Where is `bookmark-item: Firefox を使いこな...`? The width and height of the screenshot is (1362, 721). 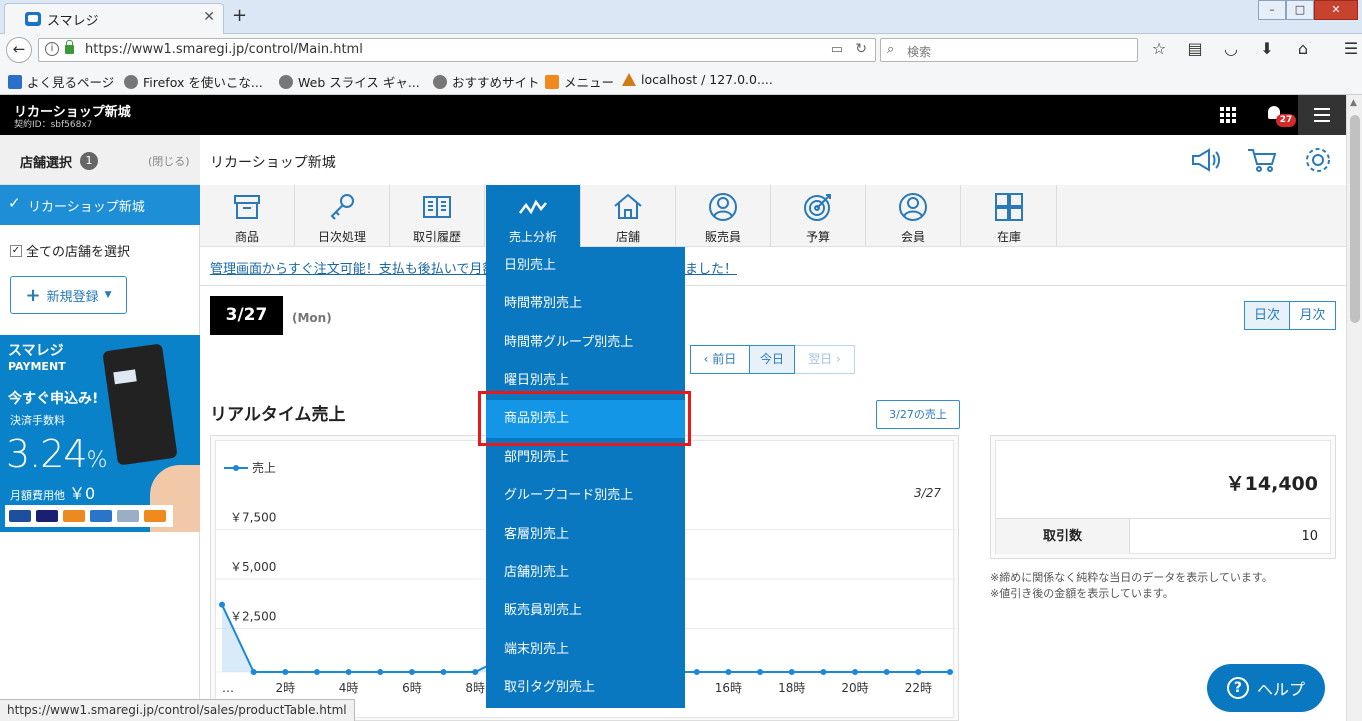
bookmark-item: Firefox を使いこな... is located at coordinates (193, 81).